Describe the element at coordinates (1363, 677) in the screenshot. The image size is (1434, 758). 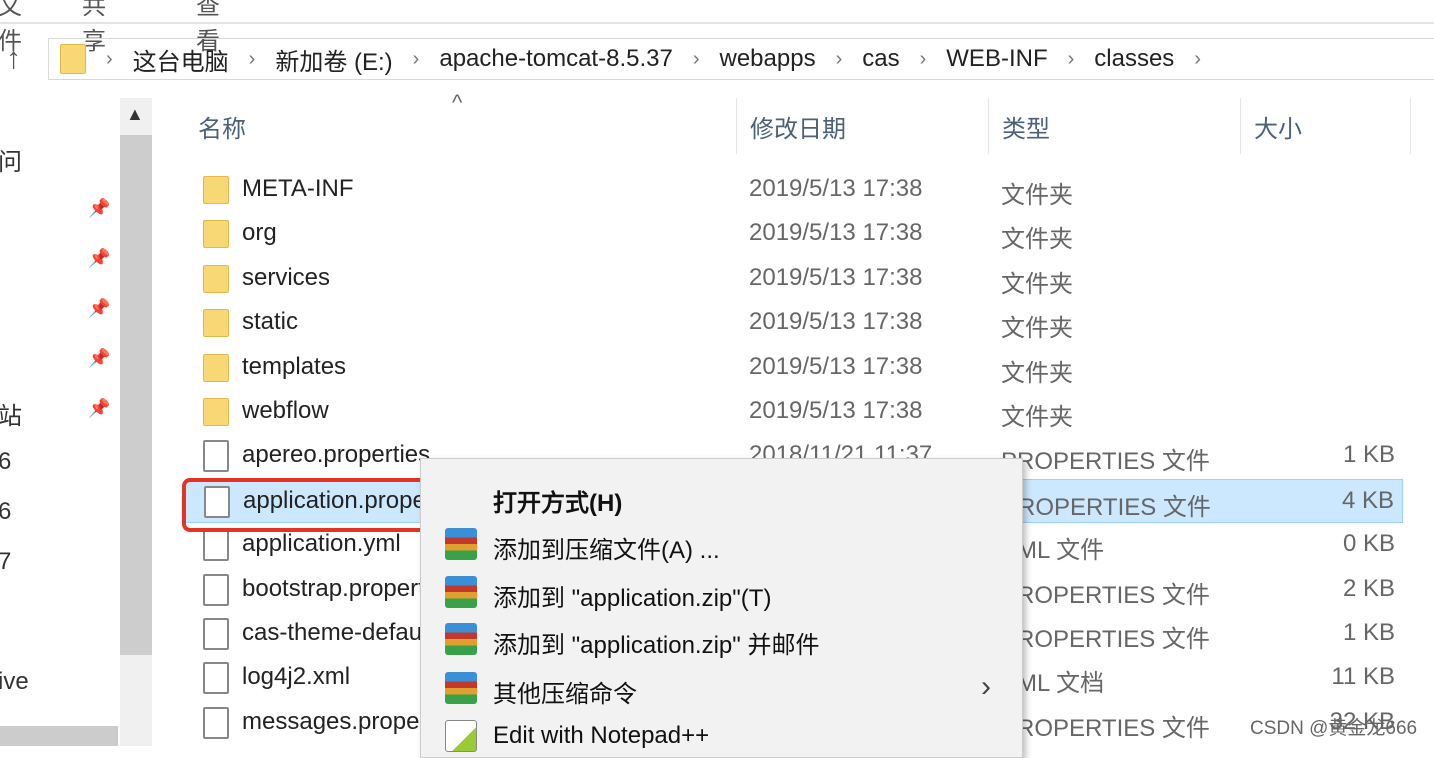
I see `file-size: 11 KB` at that location.